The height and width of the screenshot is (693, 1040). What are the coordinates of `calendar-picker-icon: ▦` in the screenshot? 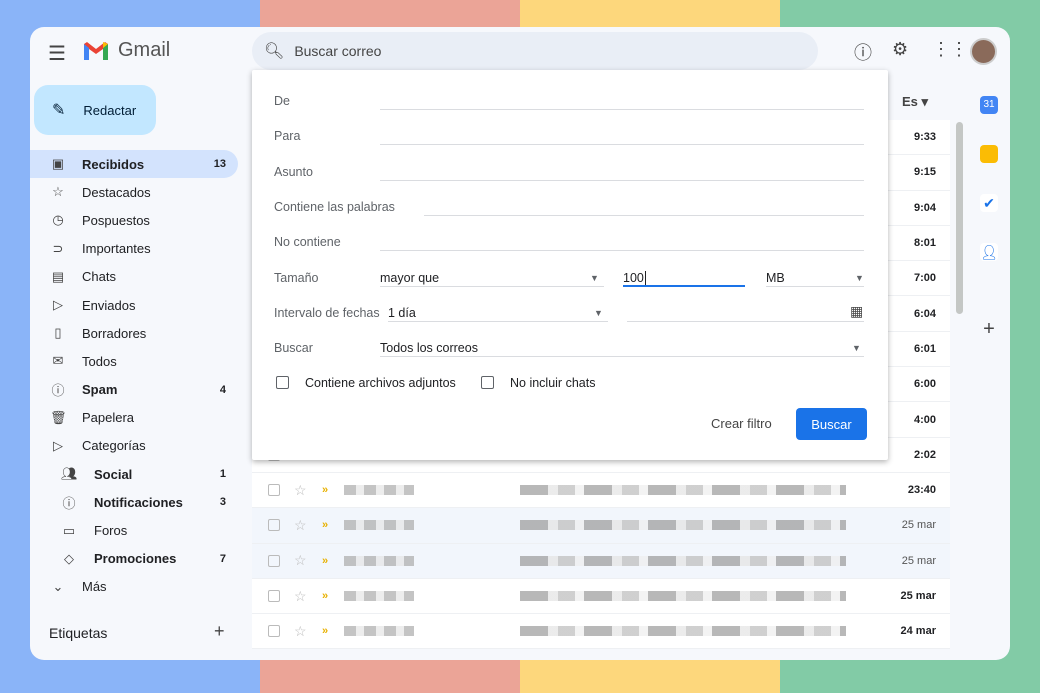 It's located at (856, 311).